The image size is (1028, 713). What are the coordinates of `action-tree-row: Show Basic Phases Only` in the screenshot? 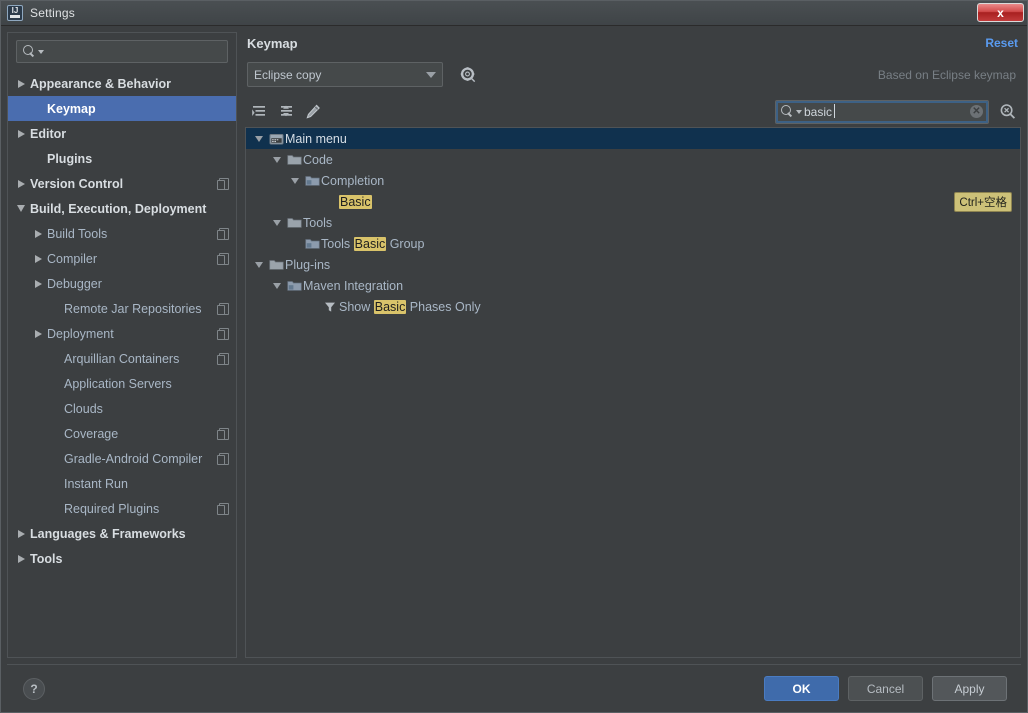 It's located at (633, 306).